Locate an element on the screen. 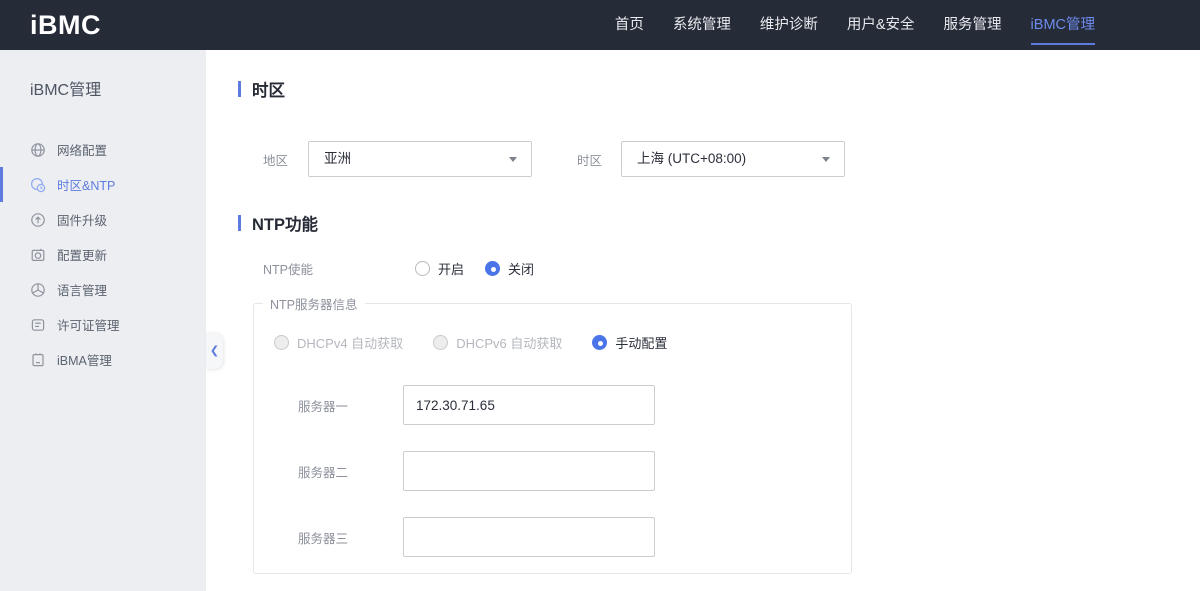  chevron-left-icon: ❮ is located at coordinates (214, 351).